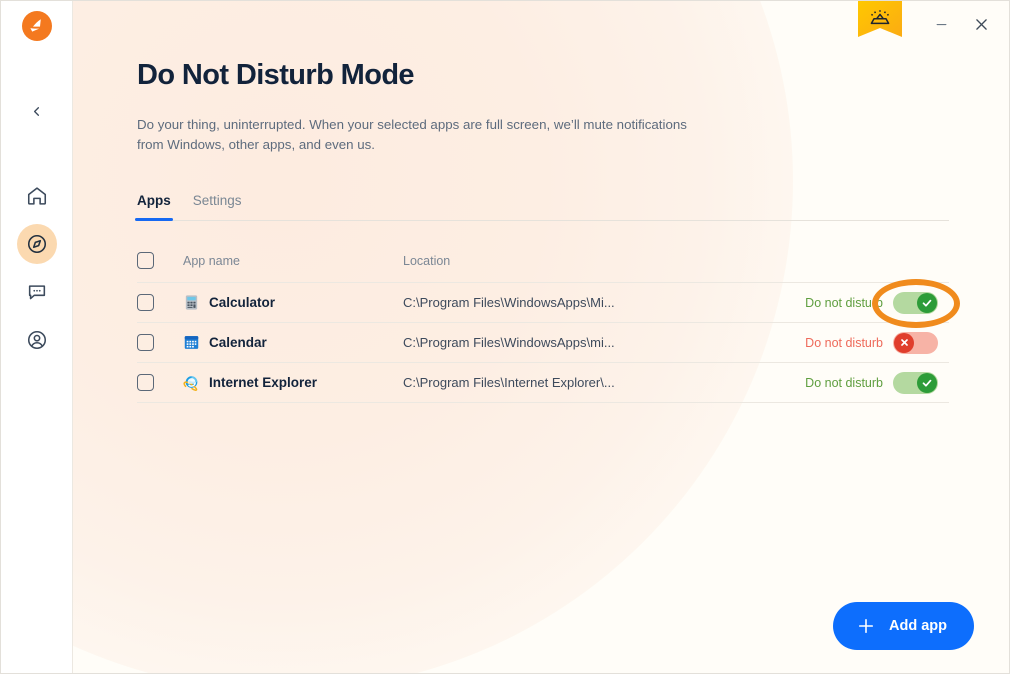 This screenshot has width=1010, height=674. I want to click on collapse-sidebar-button, so click(37, 111).